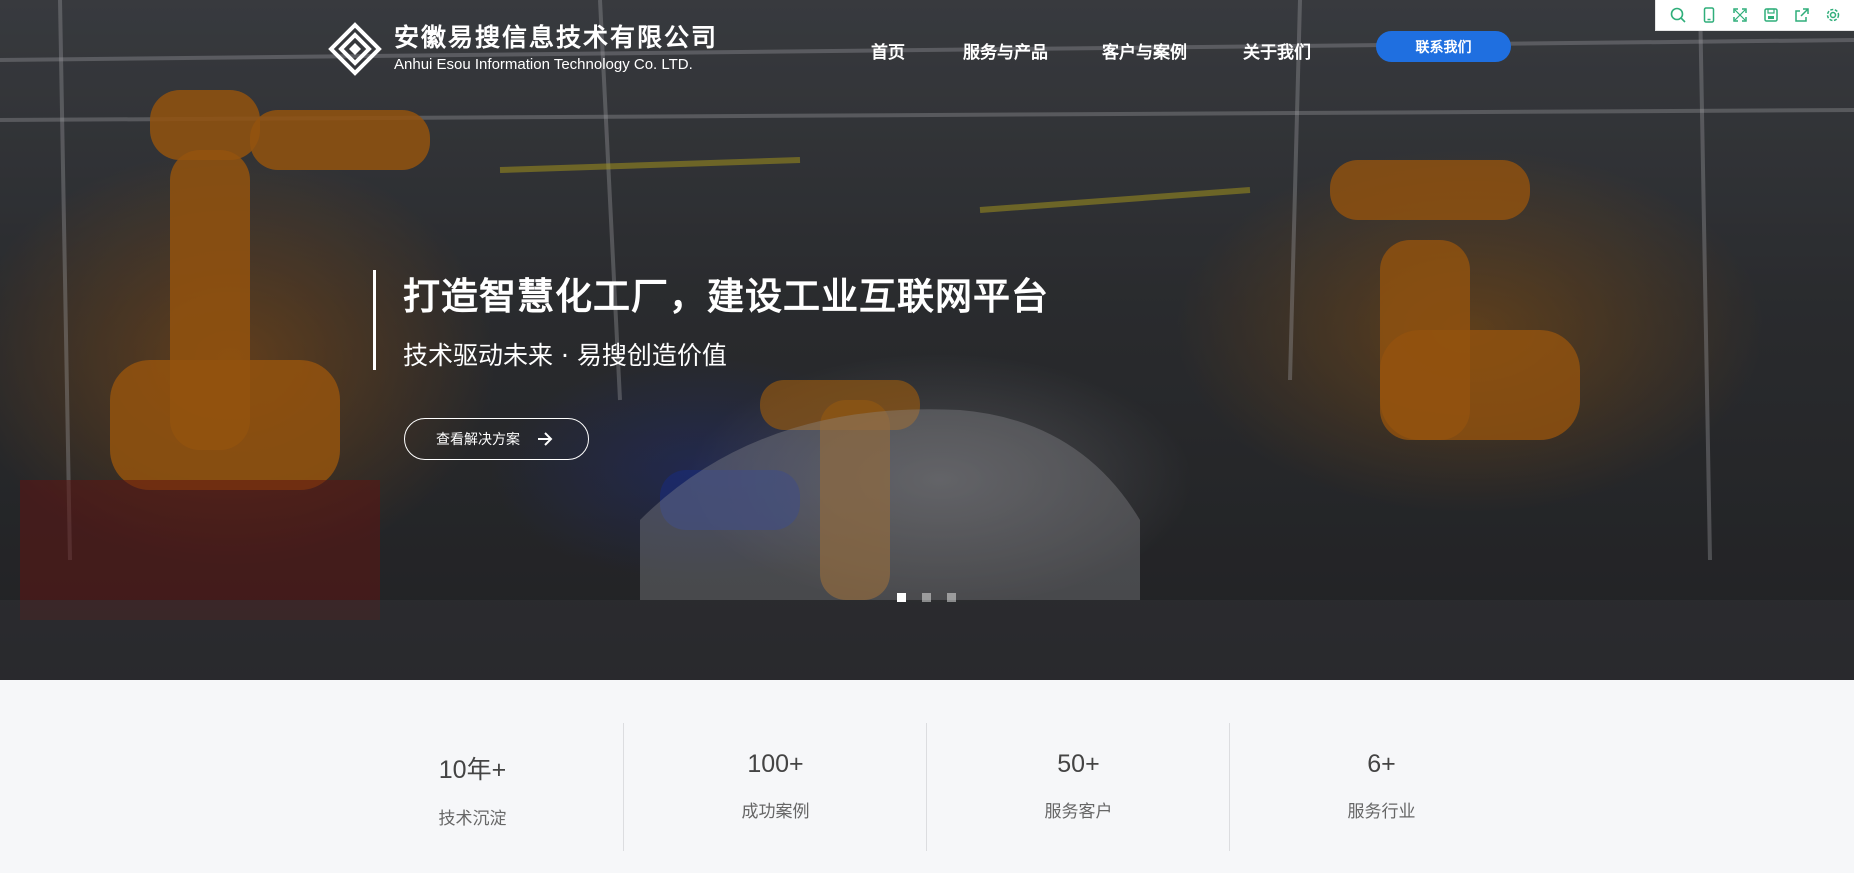 The width and height of the screenshot is (1854, 873). Describe the element at coordinates (1144, 50) in the screenshot. I see `nav-item-clients-cases: 客户与案例` at that location.